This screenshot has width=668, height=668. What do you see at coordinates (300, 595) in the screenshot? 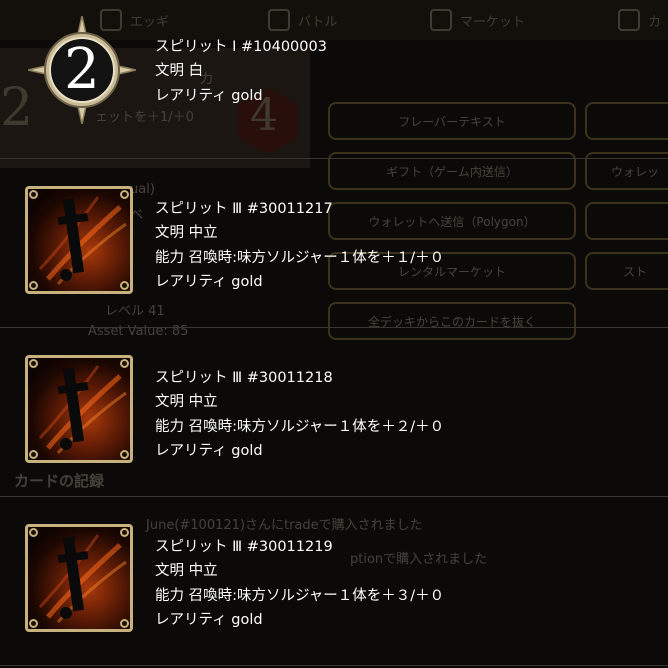
I see `card-ability: 能力 召喚時:味方ソルジャー１体を＋３/＋０` at bounding box center [300, 595].